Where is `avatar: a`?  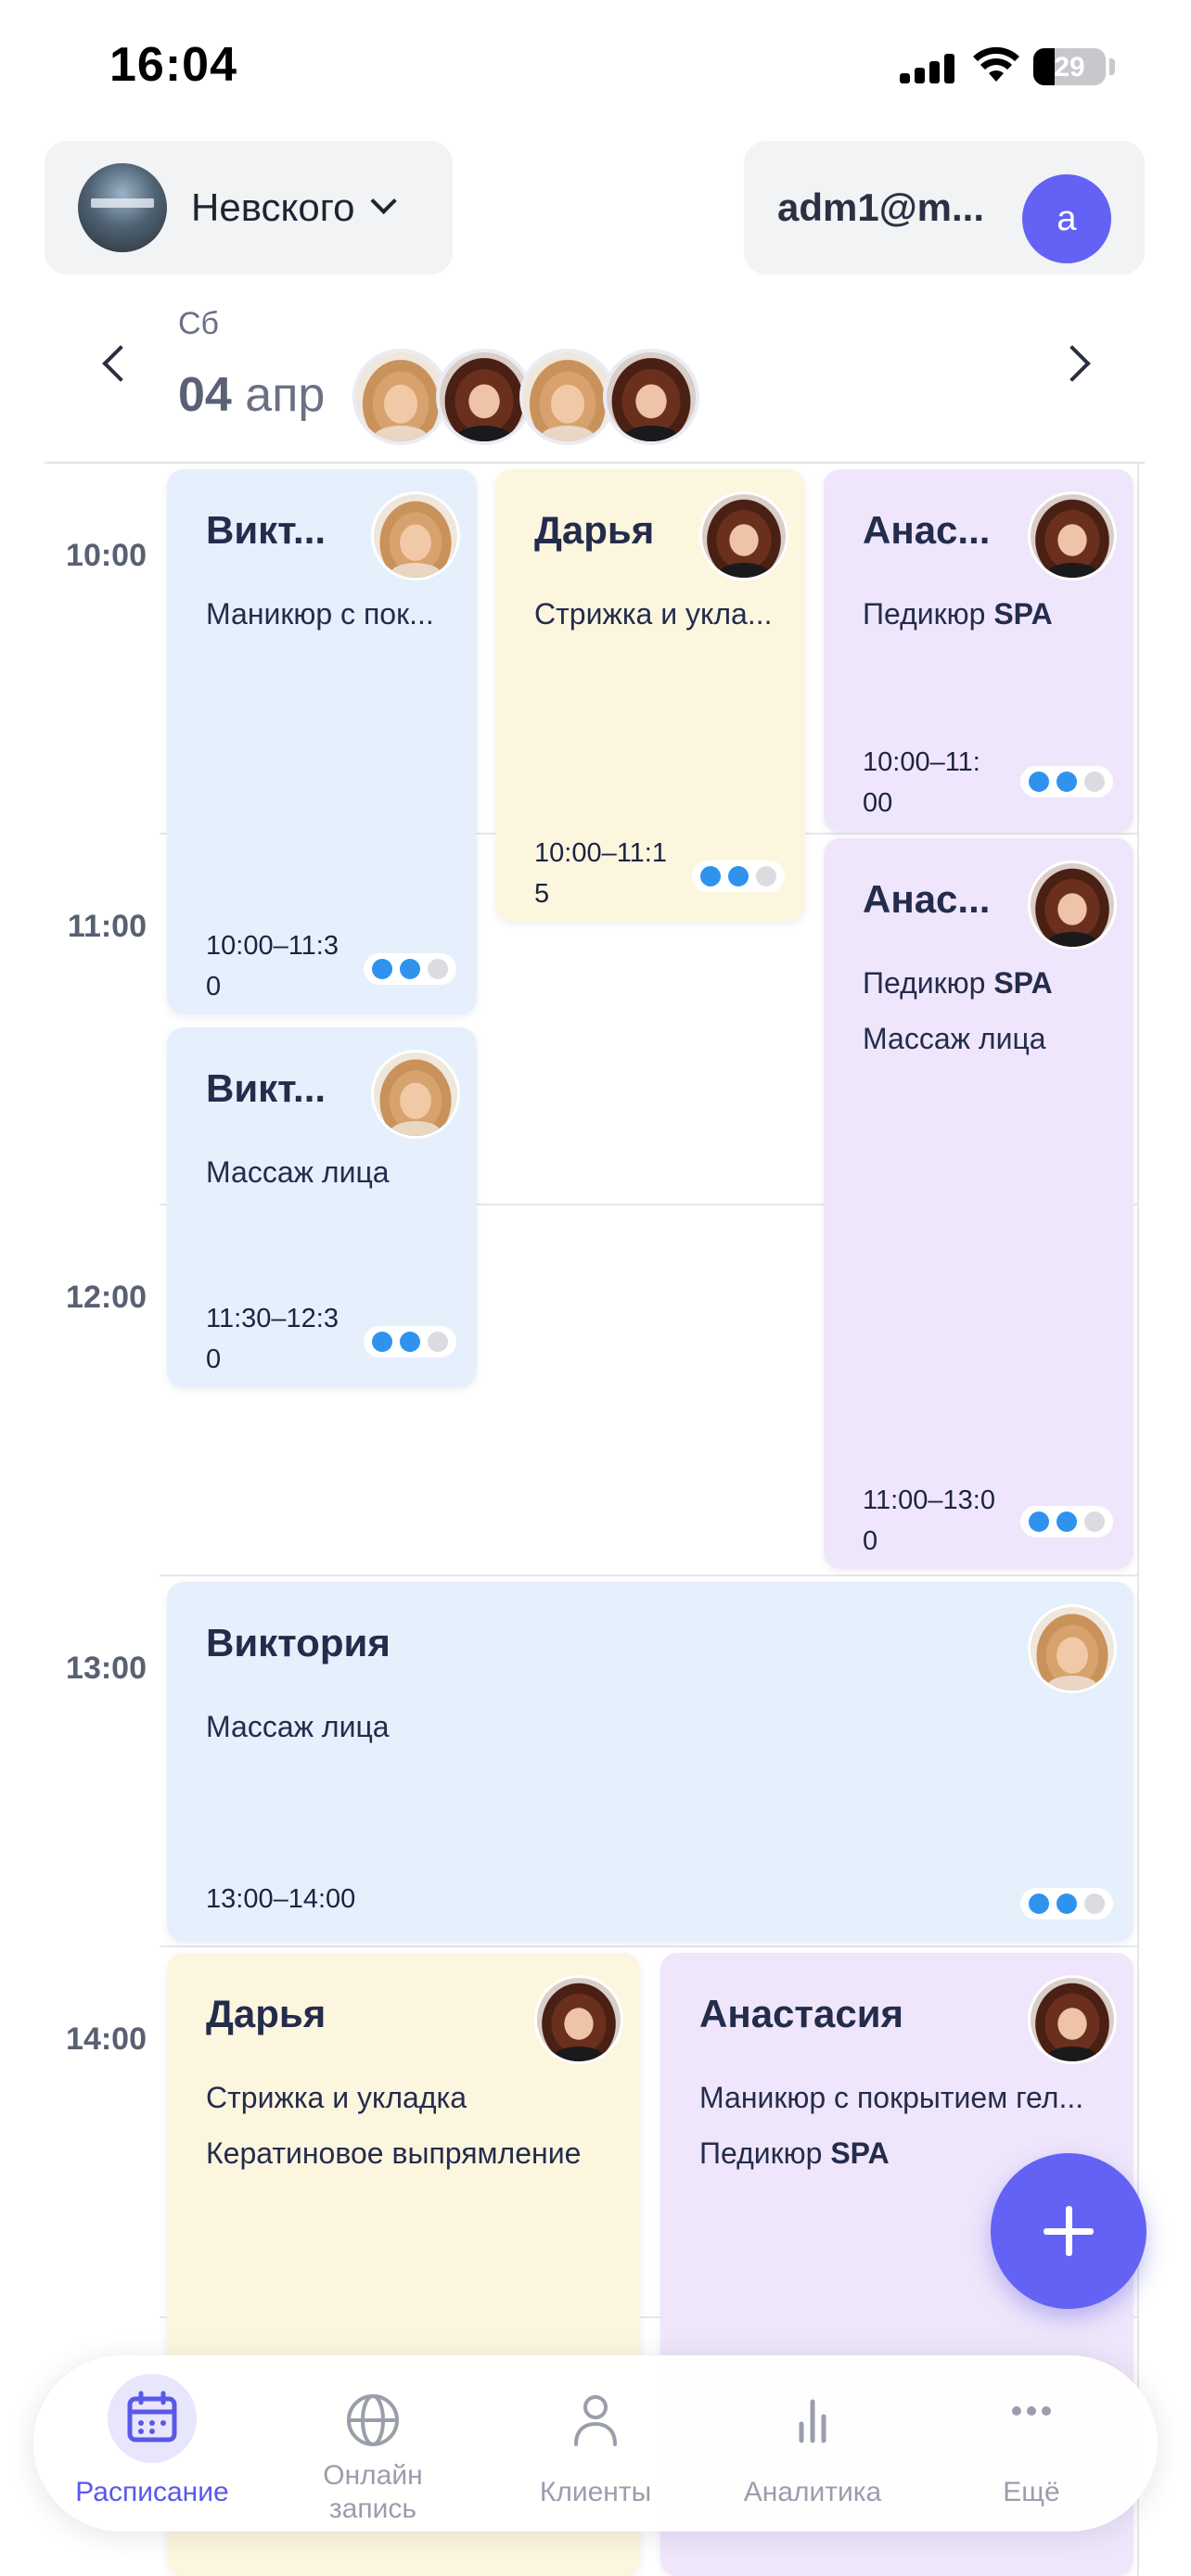 avatar: a is located at coordinates (1066, 218).